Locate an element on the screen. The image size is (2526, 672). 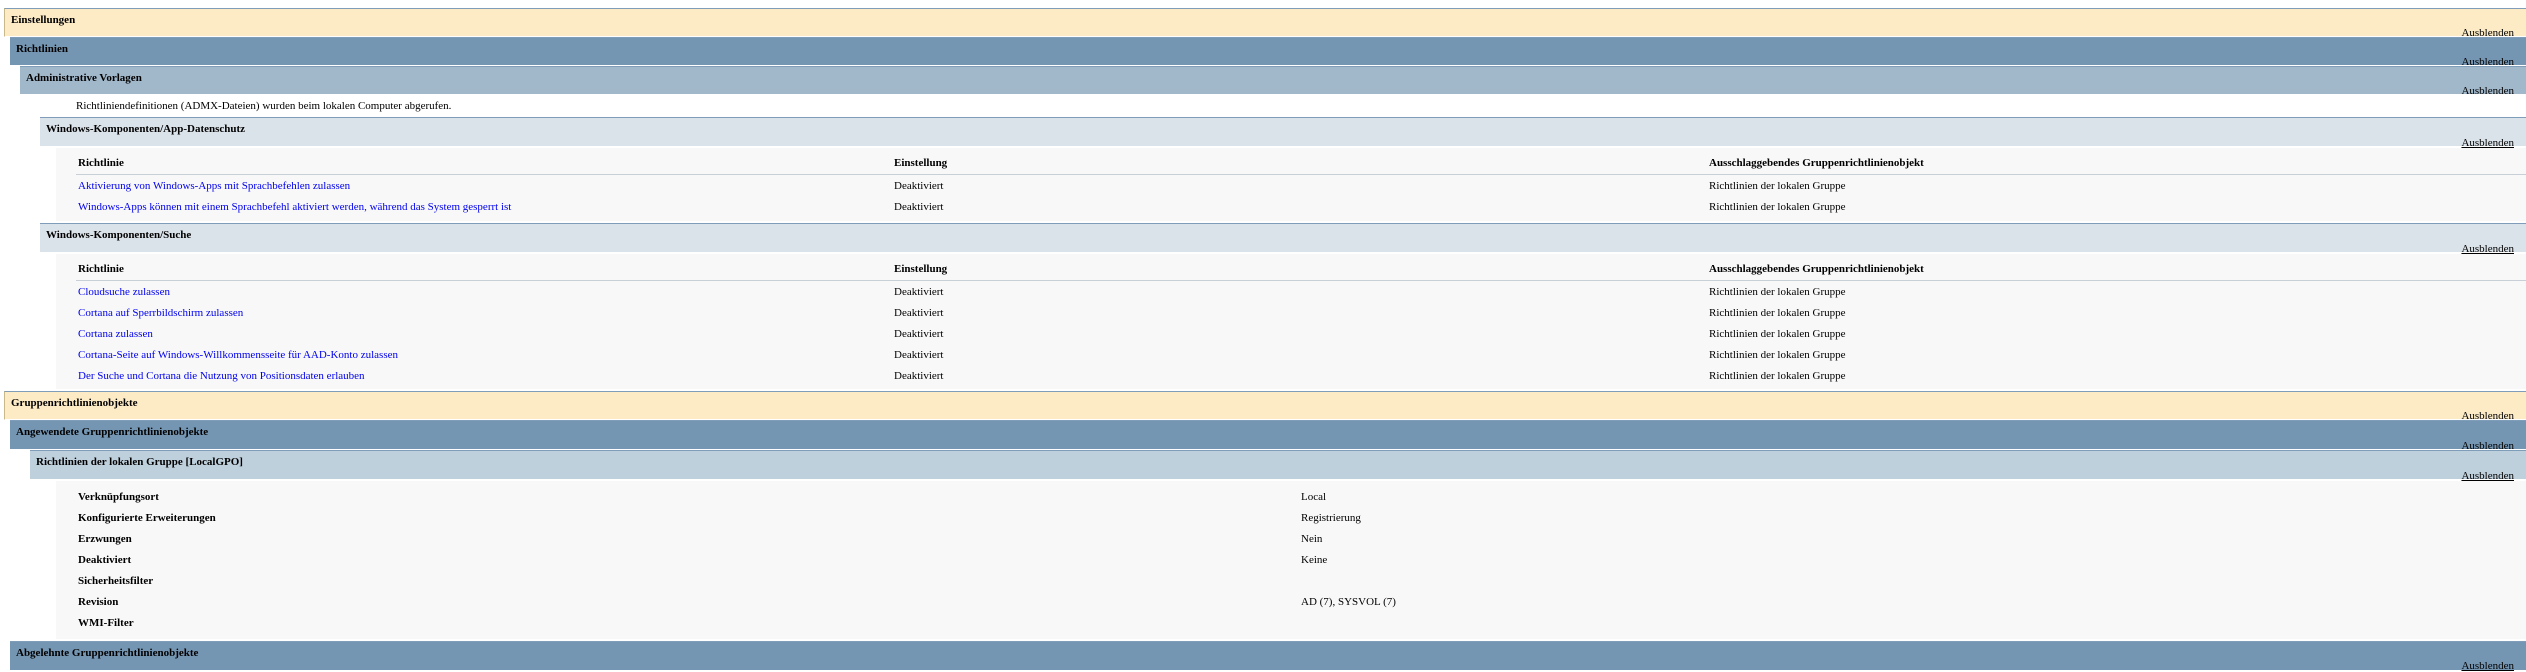
property-value: Keine is located at coordinates (1314, 560).